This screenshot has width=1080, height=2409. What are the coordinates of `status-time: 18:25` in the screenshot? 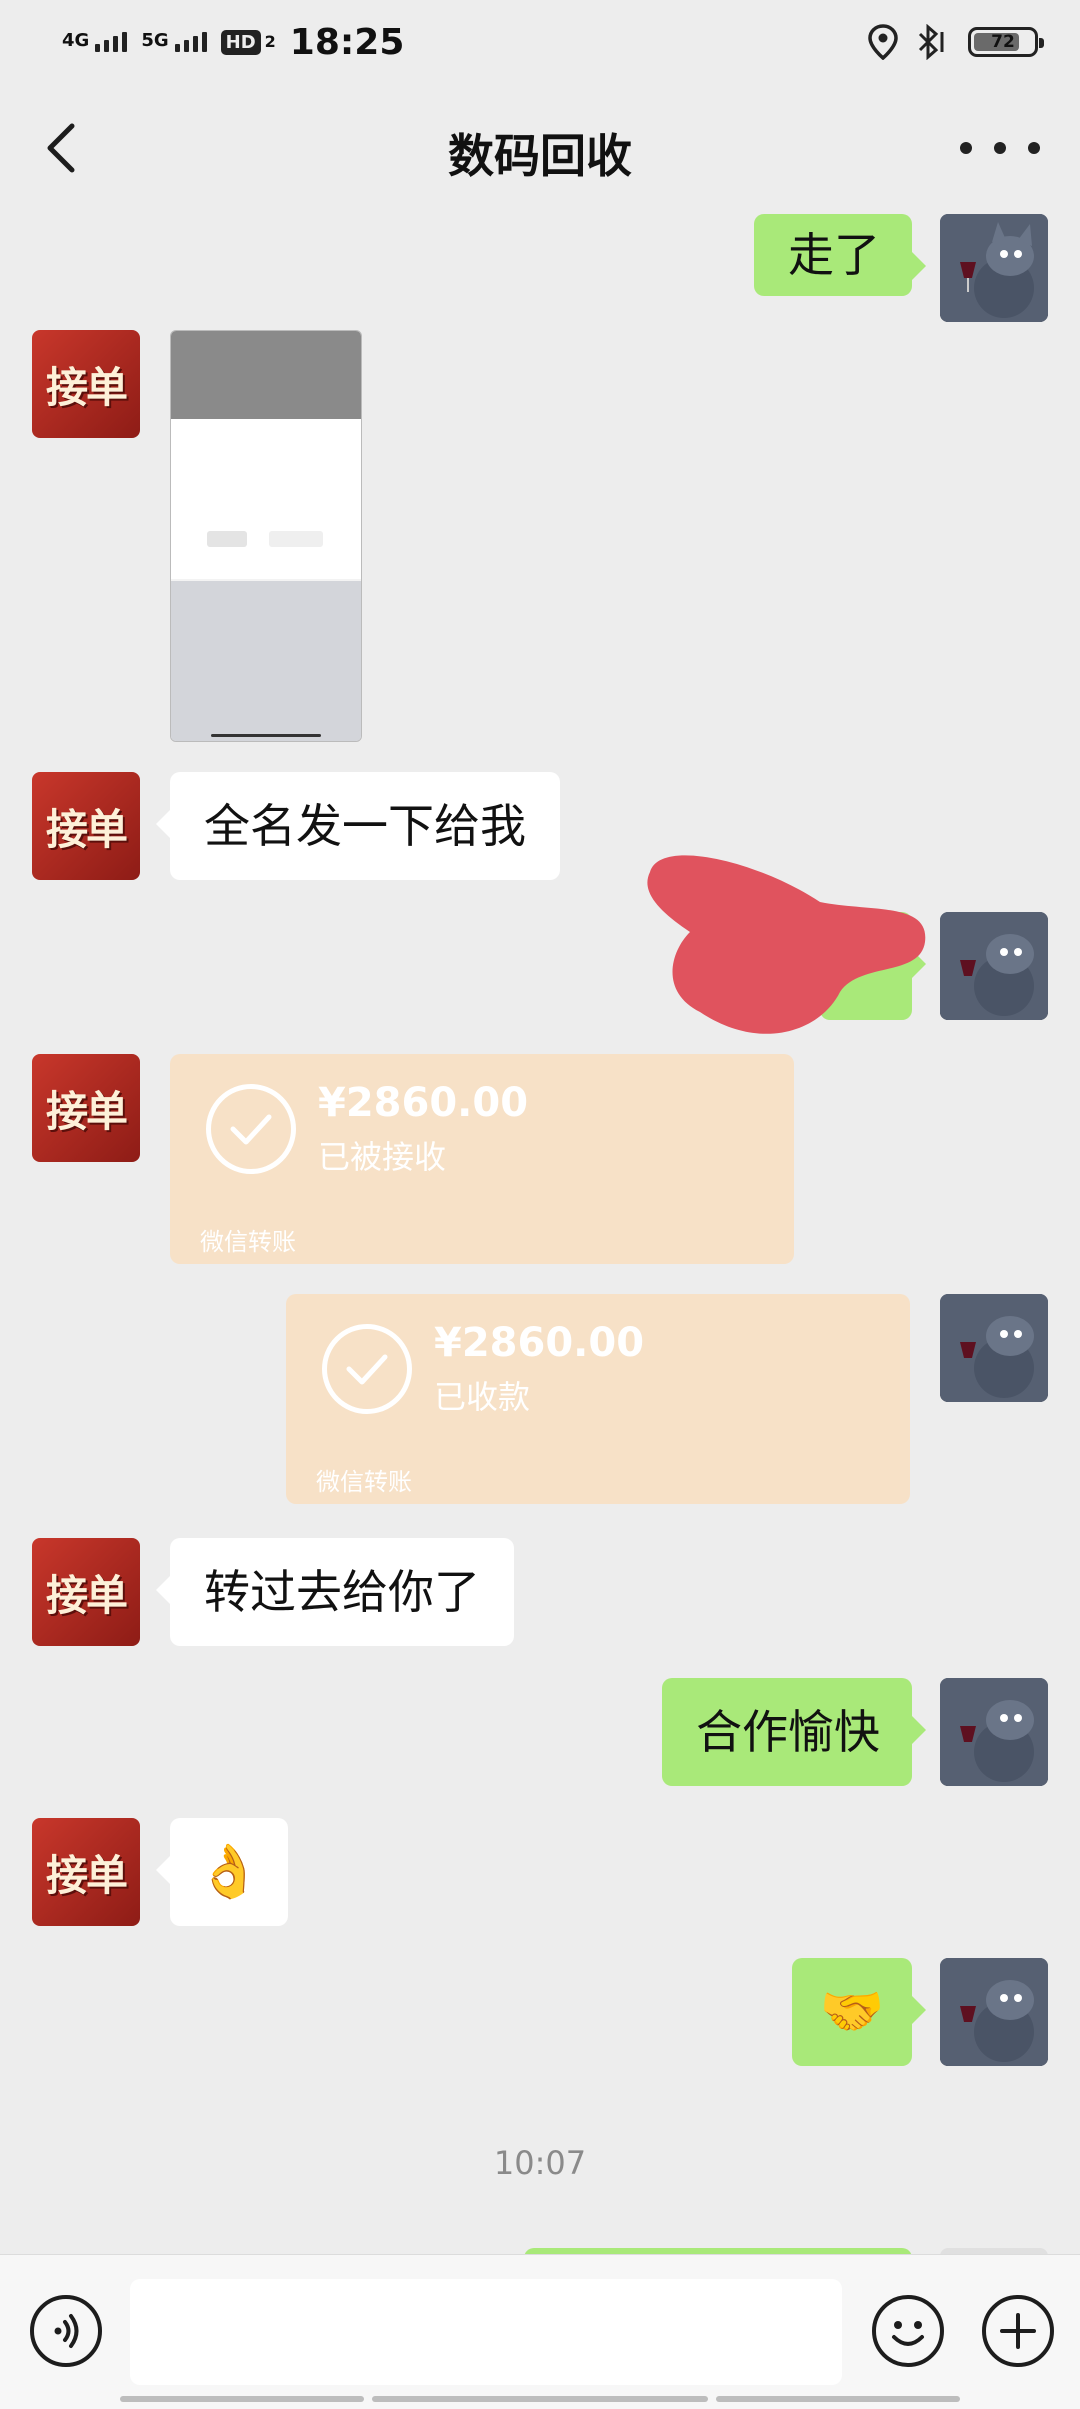 It's located at (347, 42).